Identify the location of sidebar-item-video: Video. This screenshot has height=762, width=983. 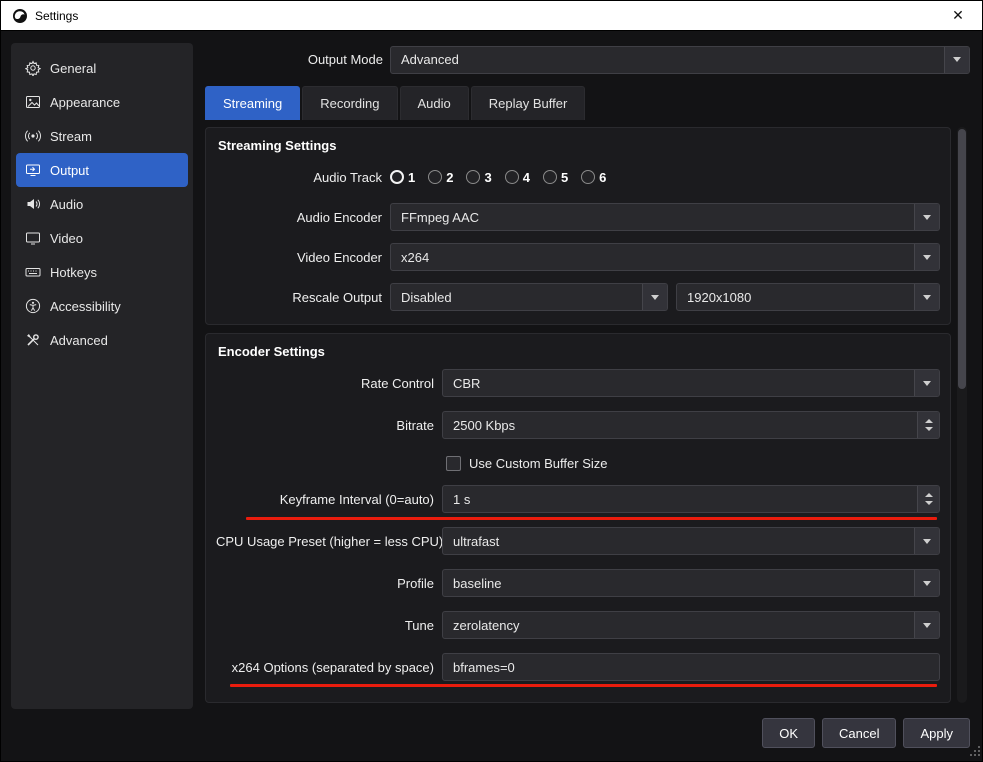
(102, 238).